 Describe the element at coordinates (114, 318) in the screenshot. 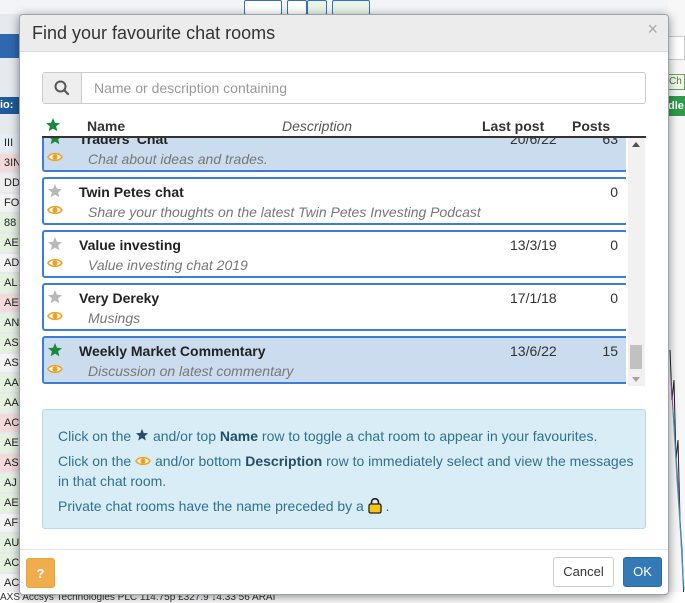

I see `room-description: Musings` at that location.